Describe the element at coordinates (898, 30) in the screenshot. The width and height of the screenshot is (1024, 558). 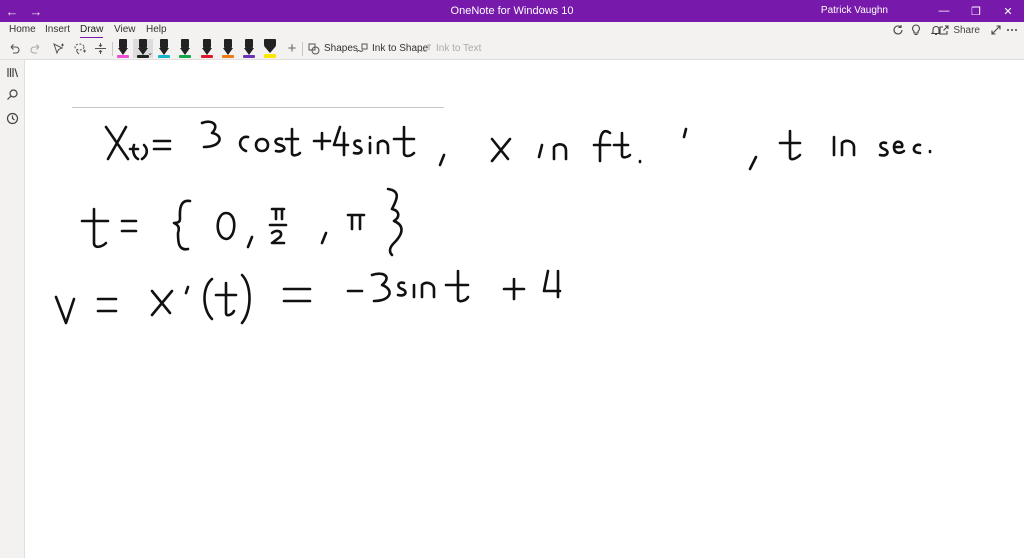
I see `sync-icon` at that location.